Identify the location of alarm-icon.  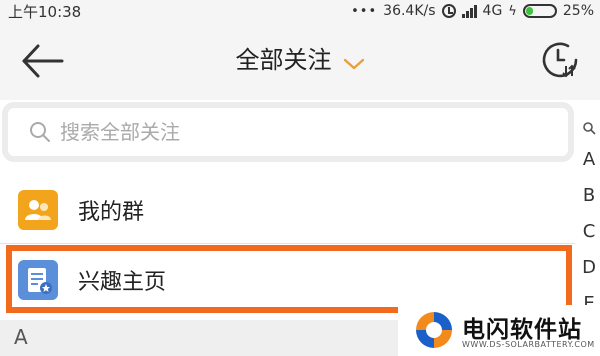
(448, 11).